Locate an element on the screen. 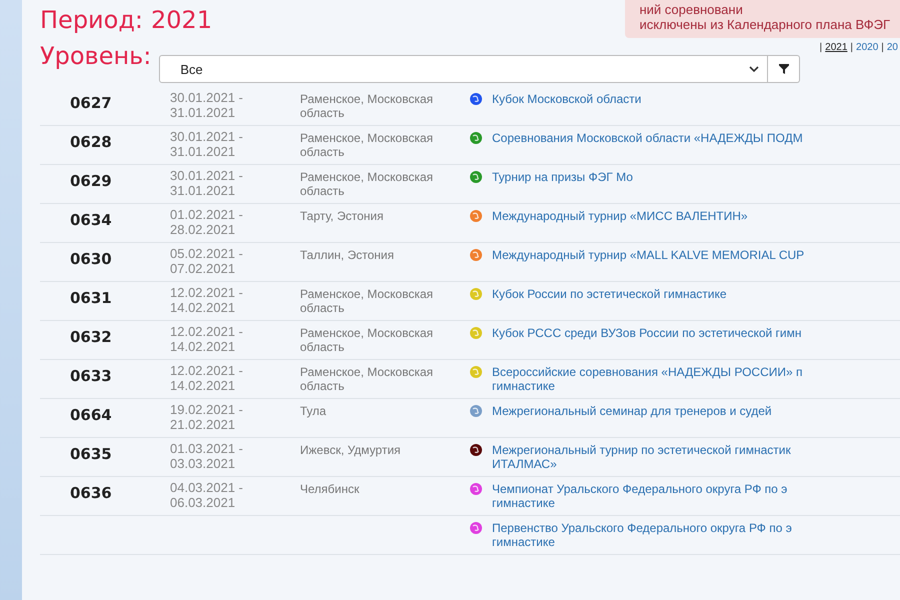 The image size is (900, 600). event-number: 0627 is located at coordinates (91, 103).